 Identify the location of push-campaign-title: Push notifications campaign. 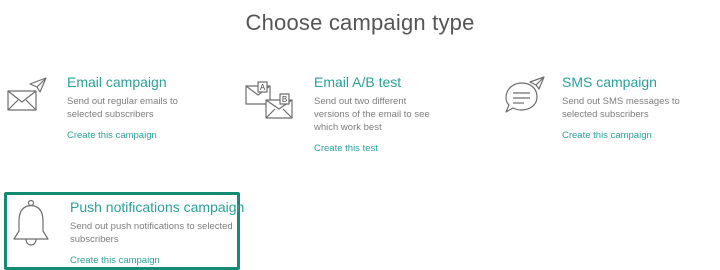
(157, 207).